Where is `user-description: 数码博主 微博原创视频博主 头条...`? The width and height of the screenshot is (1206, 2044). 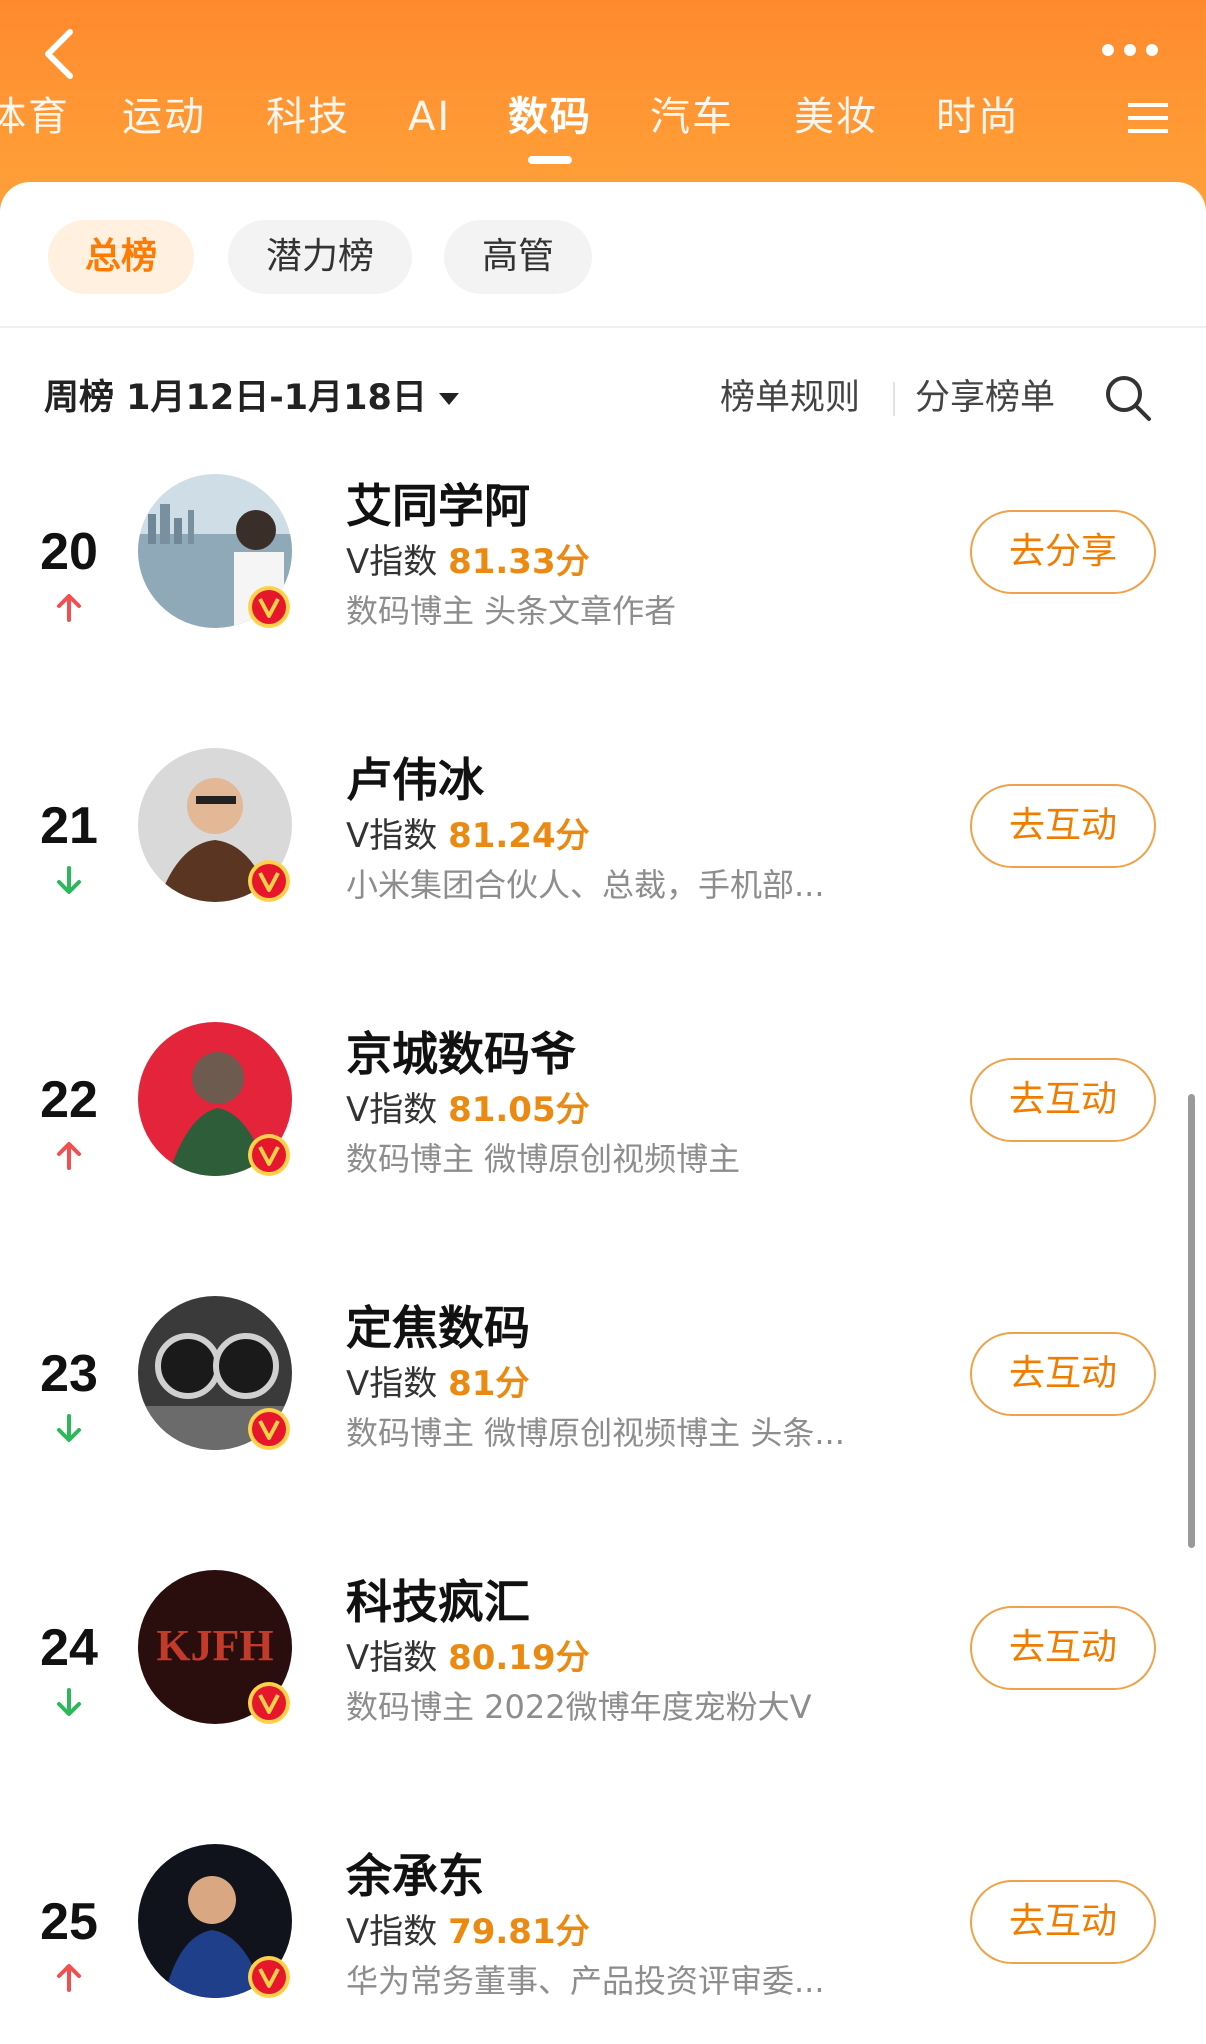 user-description: 数码博主 微博原创视频博主 头条... is located at coordinates (595, 1433).